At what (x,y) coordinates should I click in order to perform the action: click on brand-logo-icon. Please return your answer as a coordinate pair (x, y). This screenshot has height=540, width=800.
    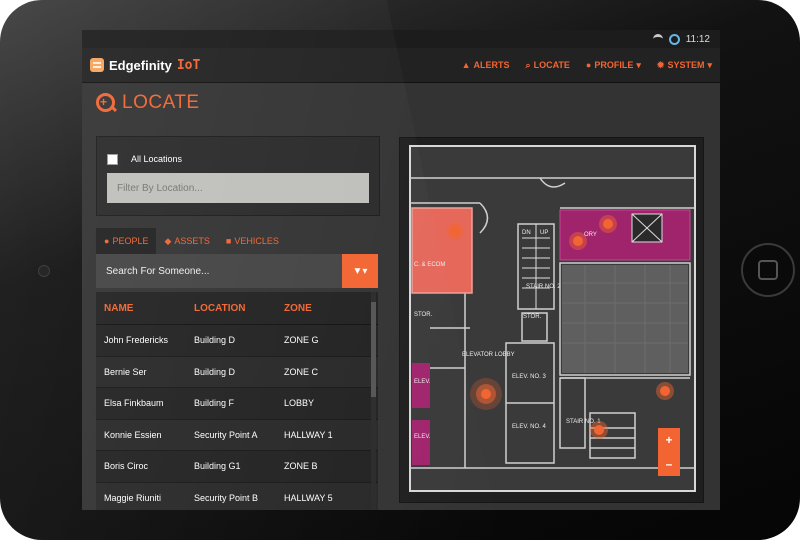
    Looking at the image, I should click on (97, 65).